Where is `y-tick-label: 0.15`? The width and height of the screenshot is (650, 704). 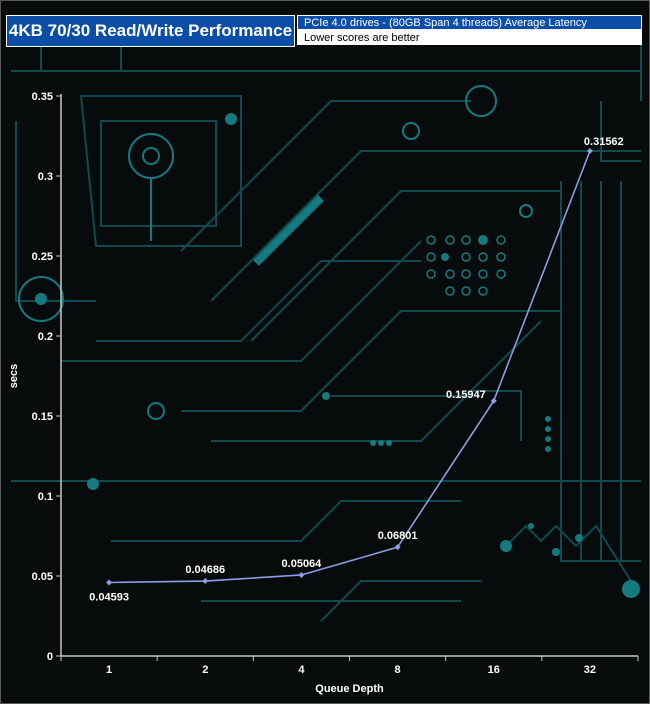 y-tick-label: 0.15 is located at coordinates (42, 417).